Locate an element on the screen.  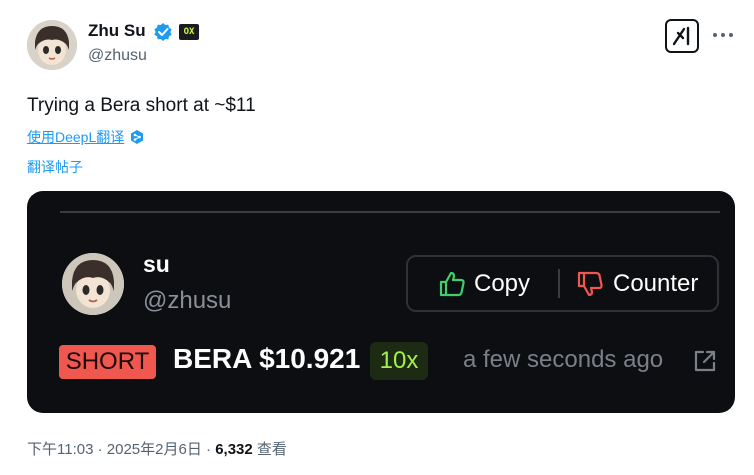
card-handle: @zhusu is located at coordinates (187, 300).